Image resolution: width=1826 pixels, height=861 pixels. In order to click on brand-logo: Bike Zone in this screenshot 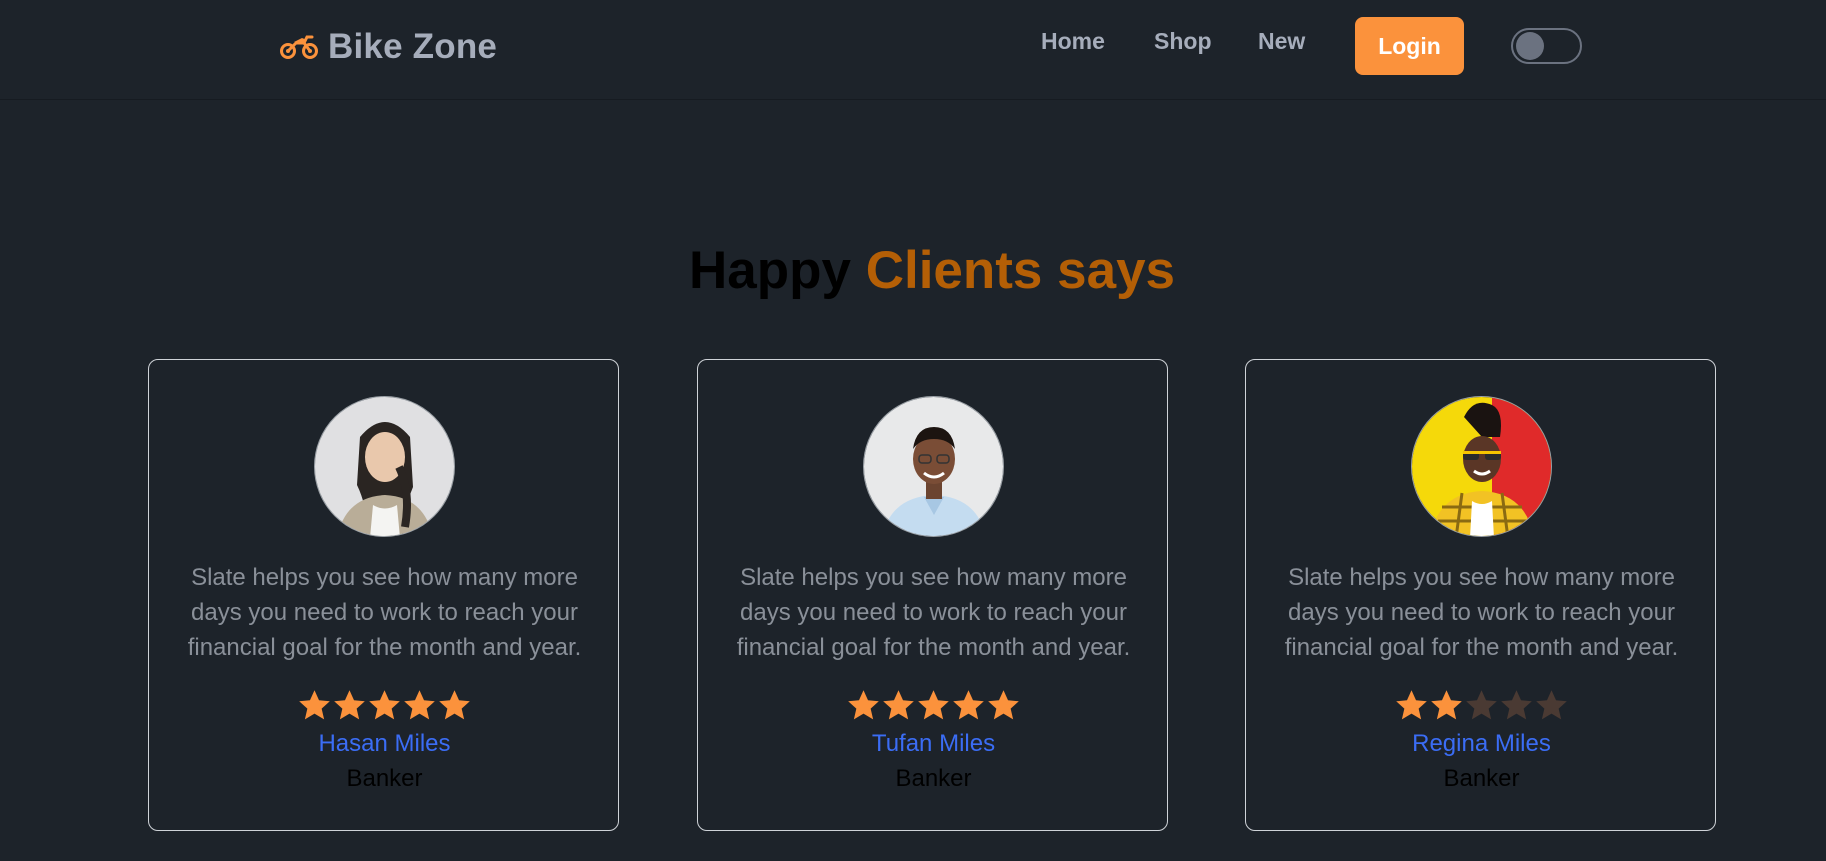, I will do `click(388, 47)`.